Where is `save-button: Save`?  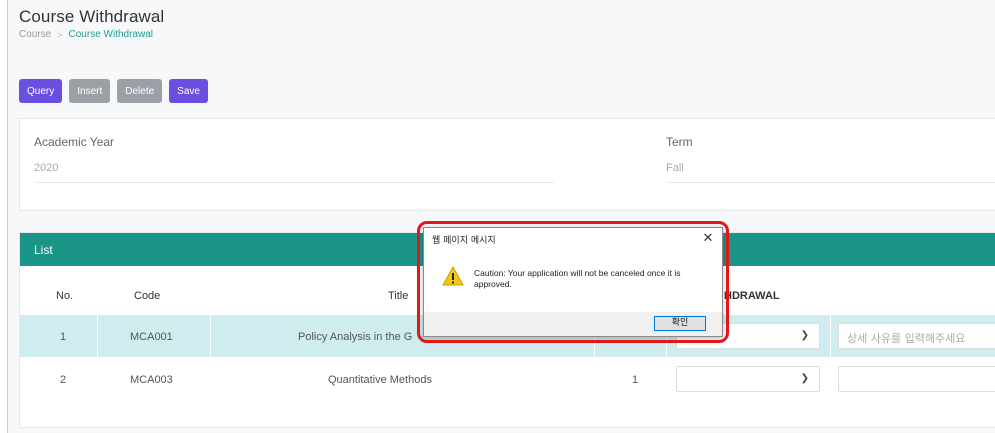 save-button: Save is located at coordinates (188, 91).